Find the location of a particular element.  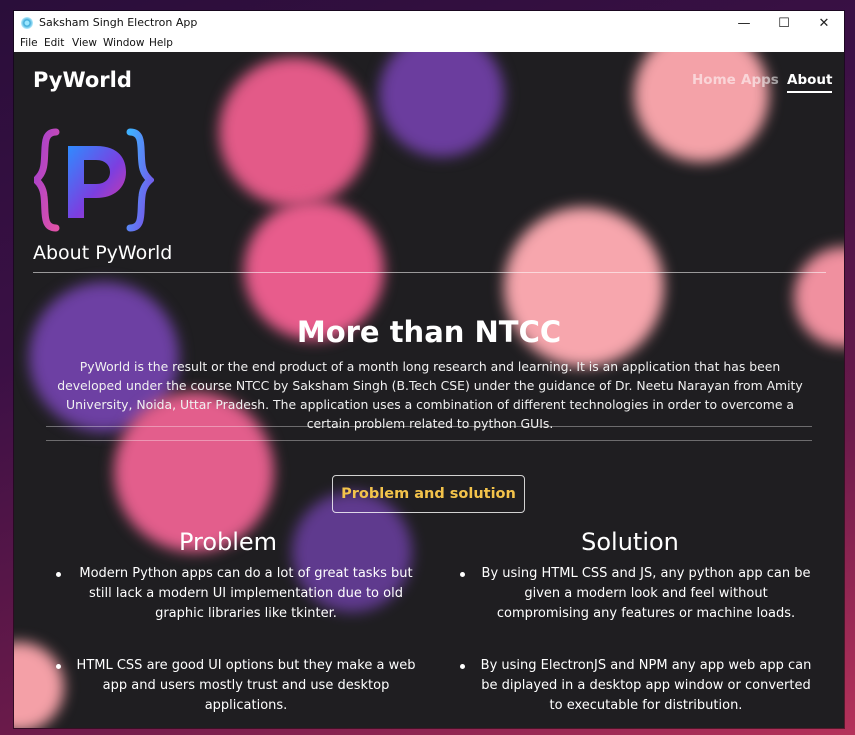

menu-bar: File Edit View Window Help is located at coordinates (429, 43).